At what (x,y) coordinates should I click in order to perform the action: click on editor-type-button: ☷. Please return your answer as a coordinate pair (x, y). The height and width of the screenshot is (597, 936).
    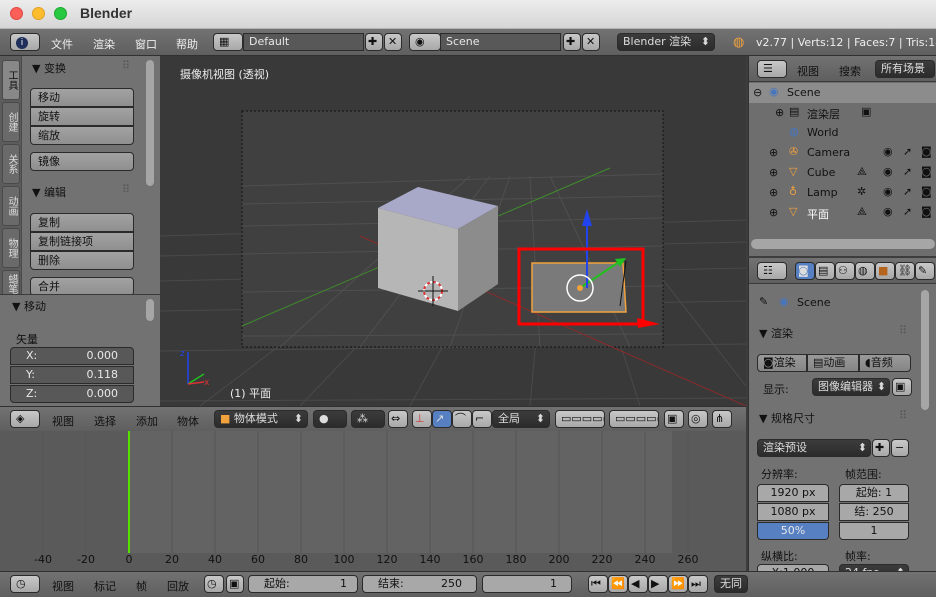
    Looking at the image, I should click on (772, 271).